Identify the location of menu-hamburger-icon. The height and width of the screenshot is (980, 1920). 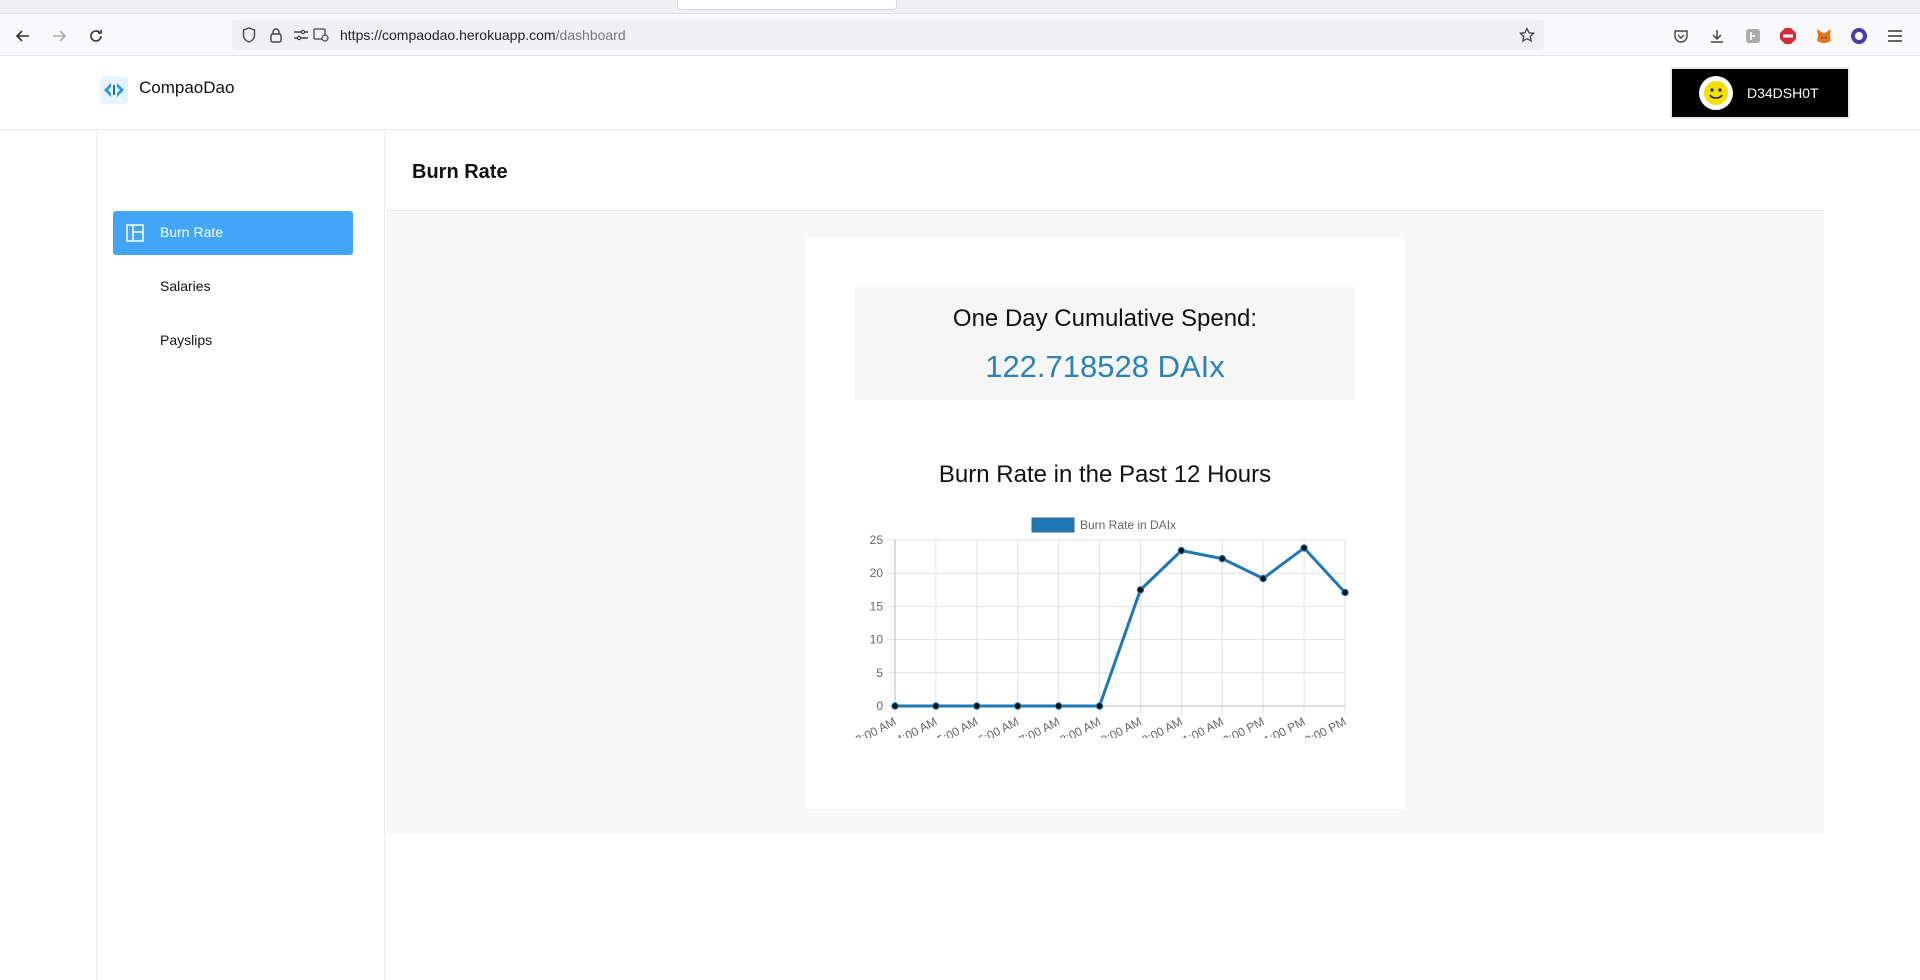
(1895, 36).